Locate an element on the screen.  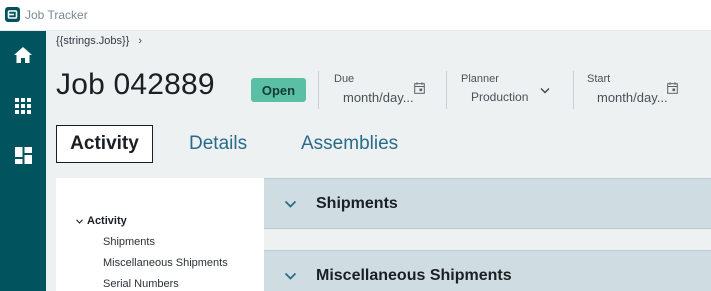
panel-title: Miscellaneous Shipments is located at coordinates (414, 275).